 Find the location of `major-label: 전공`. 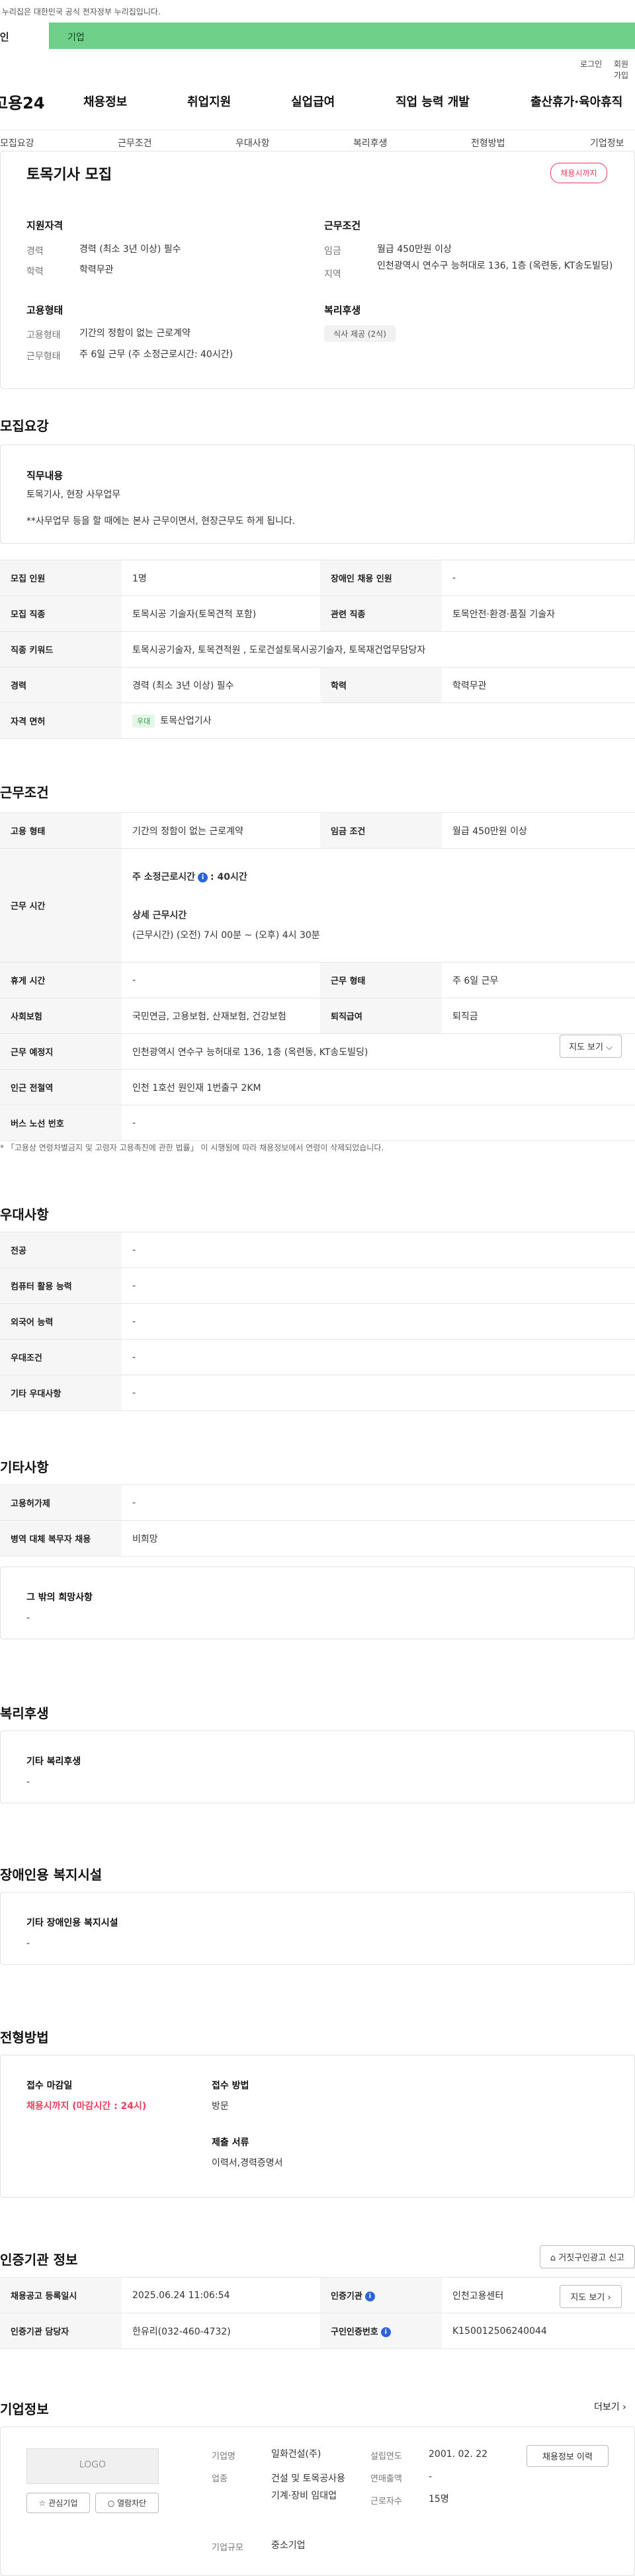

major-label: 전공 is located at coordinates (61, 1250).